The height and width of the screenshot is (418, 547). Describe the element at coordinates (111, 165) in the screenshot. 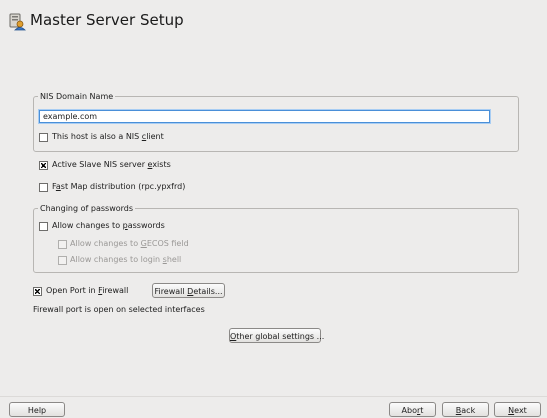

I see `slave-exists-label: Active Slave NIS server exists` at that location.